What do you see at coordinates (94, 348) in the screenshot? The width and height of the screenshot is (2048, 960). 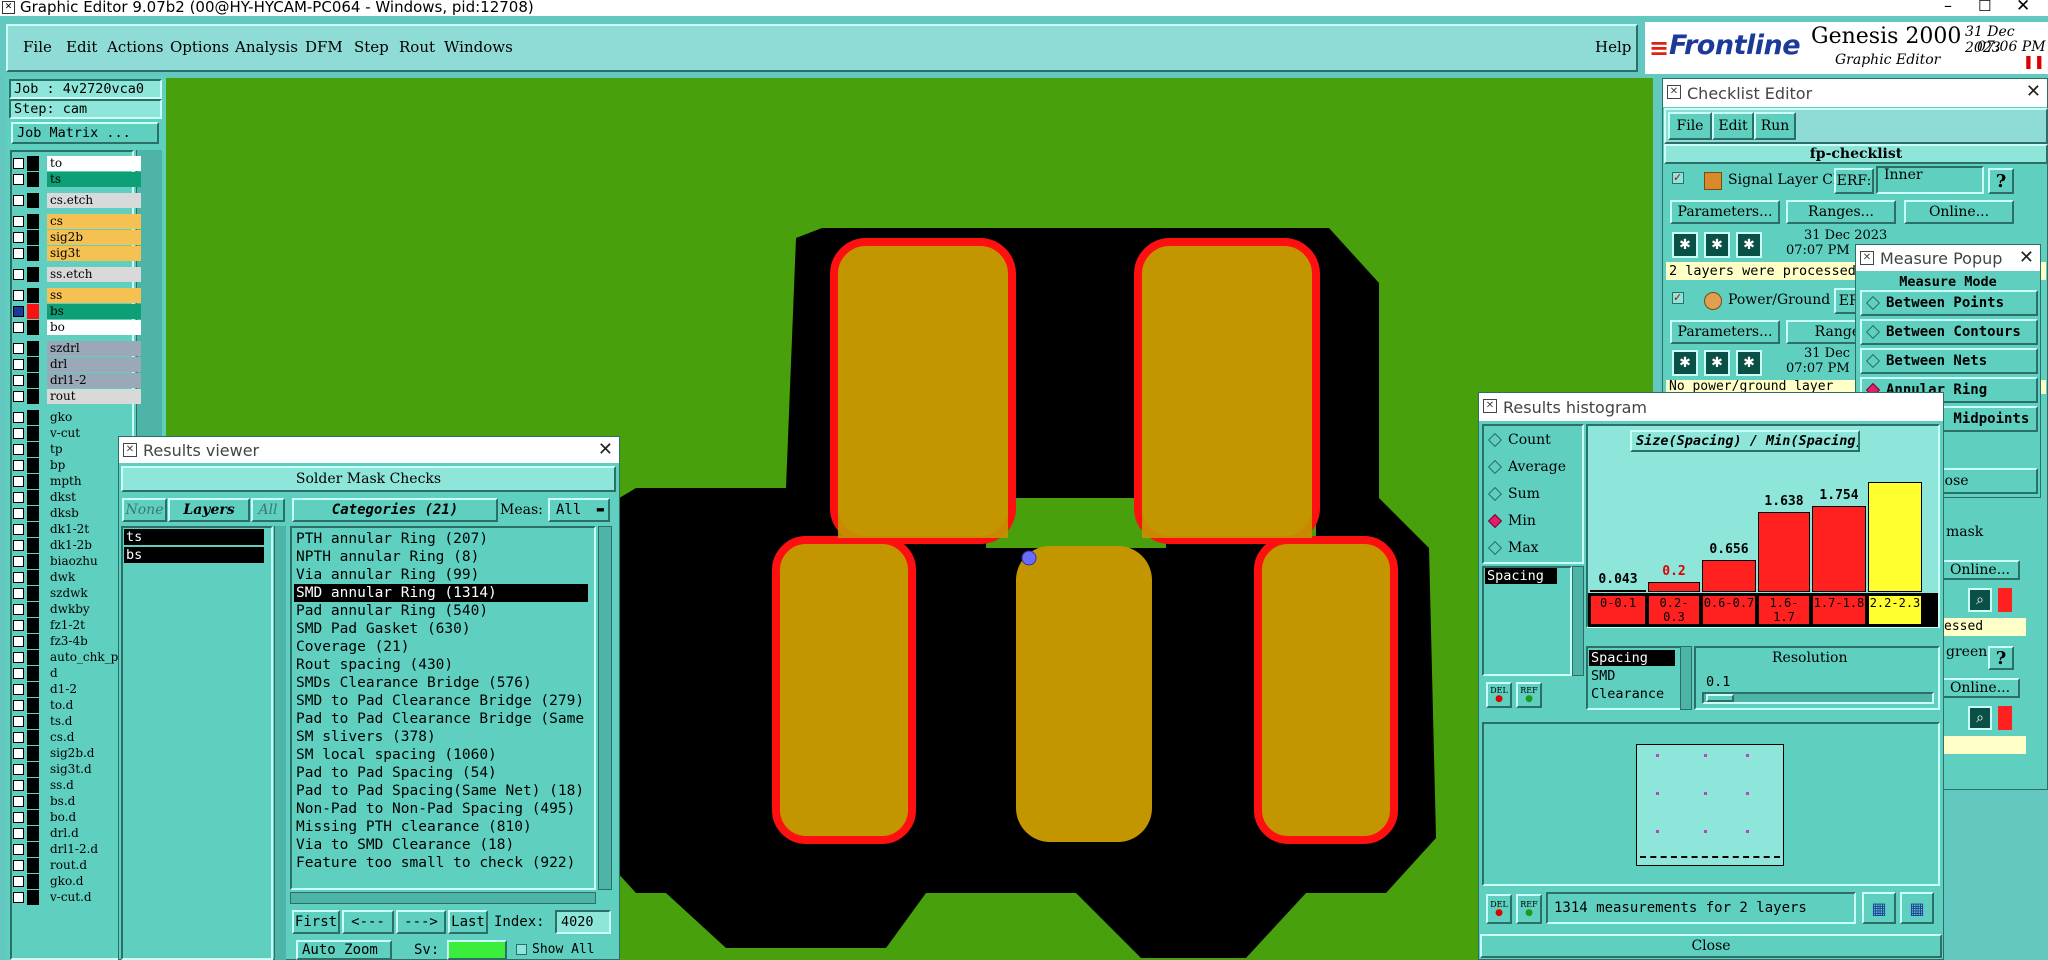 I see `layer-name: szdrl` at bounding box center [94, 348].